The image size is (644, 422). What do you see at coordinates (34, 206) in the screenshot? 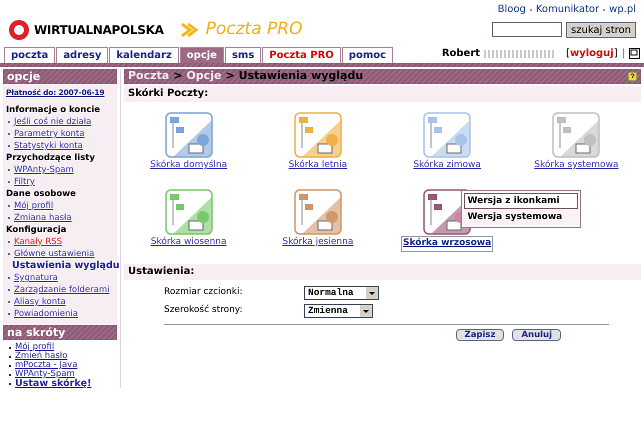
I see `sidebar-link: Mój profil` at bounding box center [34, 206].